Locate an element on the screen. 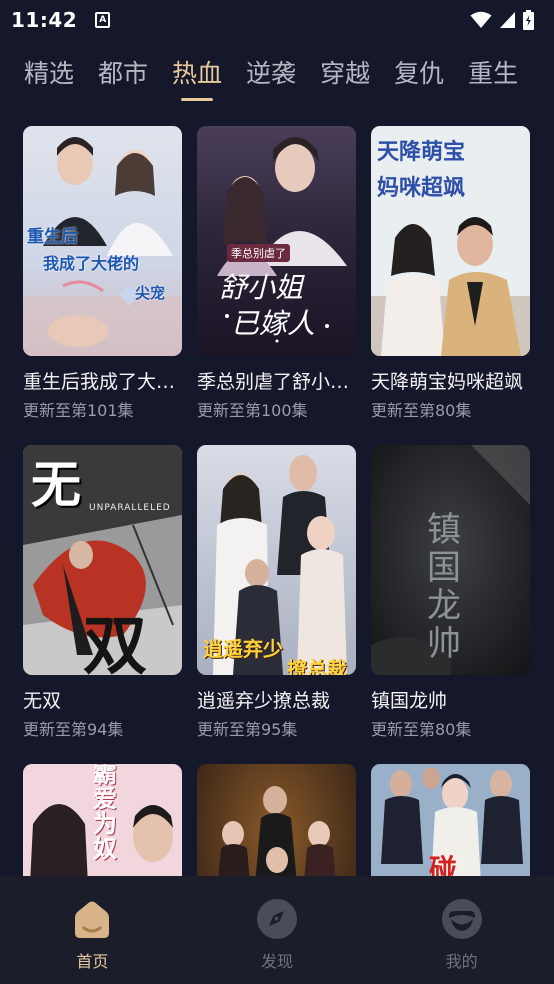 The width and height of the screenshot is (554, 984). drama-cover: 逍遥弃少 撩总裁 is located at coordinates (276, 560).